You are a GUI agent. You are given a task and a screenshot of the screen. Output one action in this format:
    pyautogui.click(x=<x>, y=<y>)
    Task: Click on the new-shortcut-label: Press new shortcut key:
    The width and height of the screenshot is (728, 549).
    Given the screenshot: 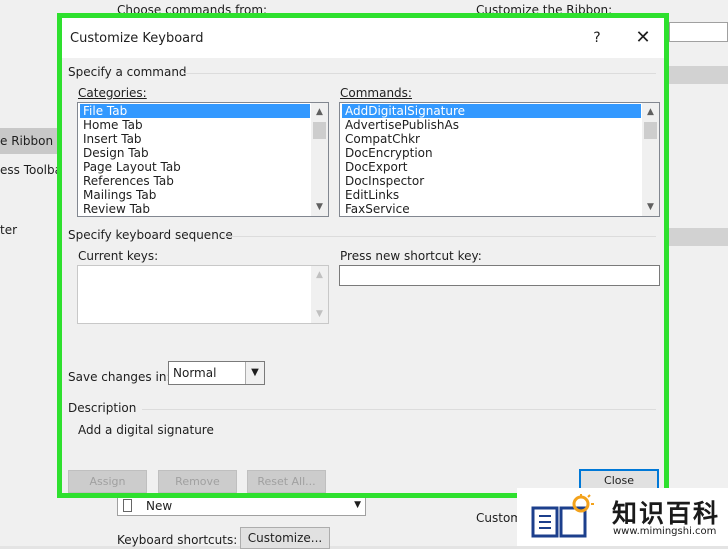 What is the action you would take?
    pyautogui.click(x=411, y=256)
    